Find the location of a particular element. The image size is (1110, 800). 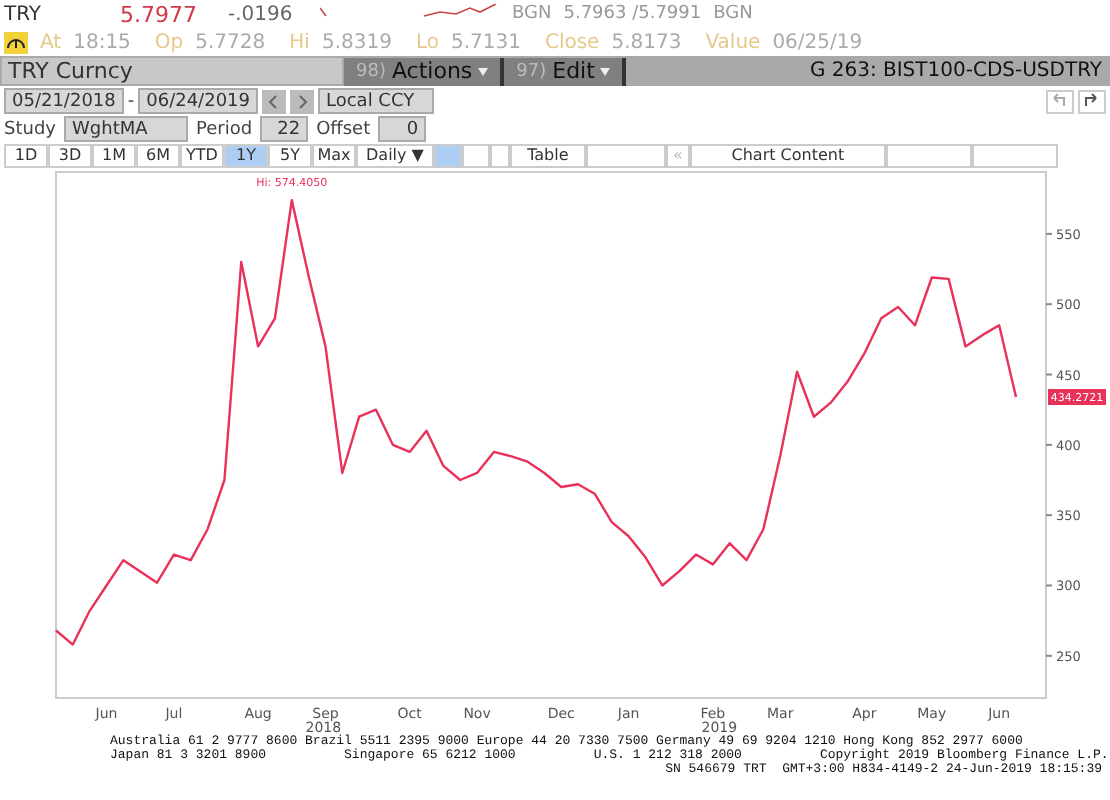

price-change: -.0196 is located at coordinates (261, 14).